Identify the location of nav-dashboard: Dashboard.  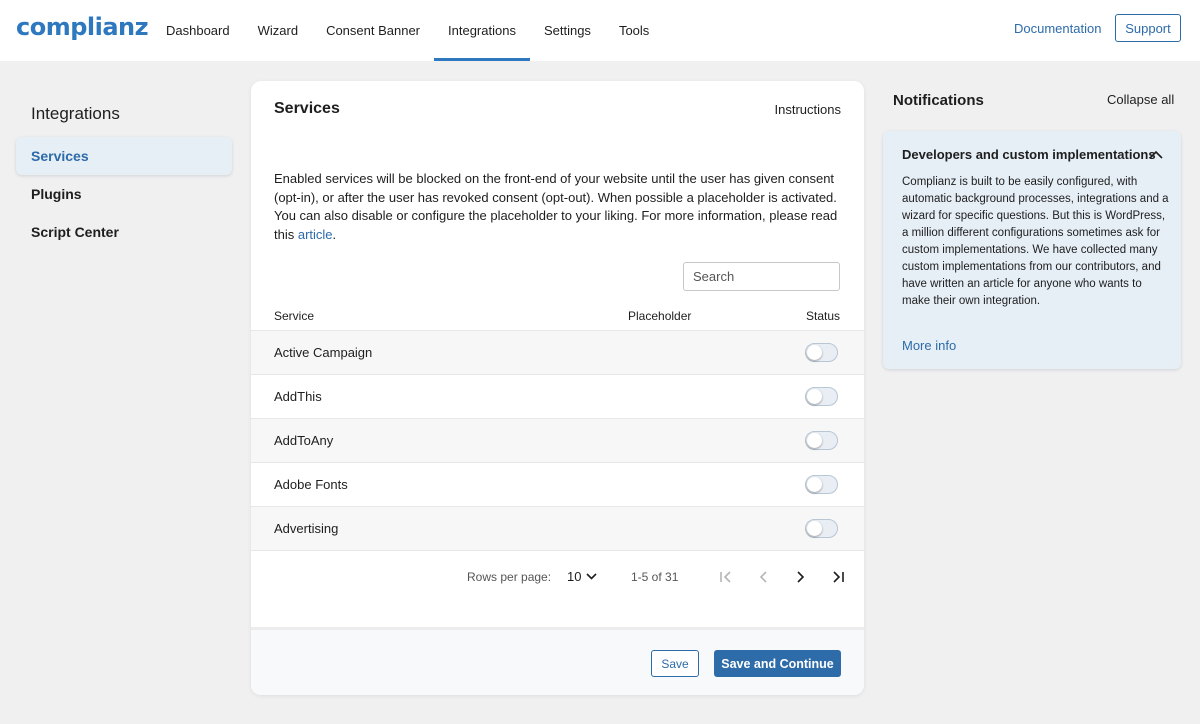
(198, 30).